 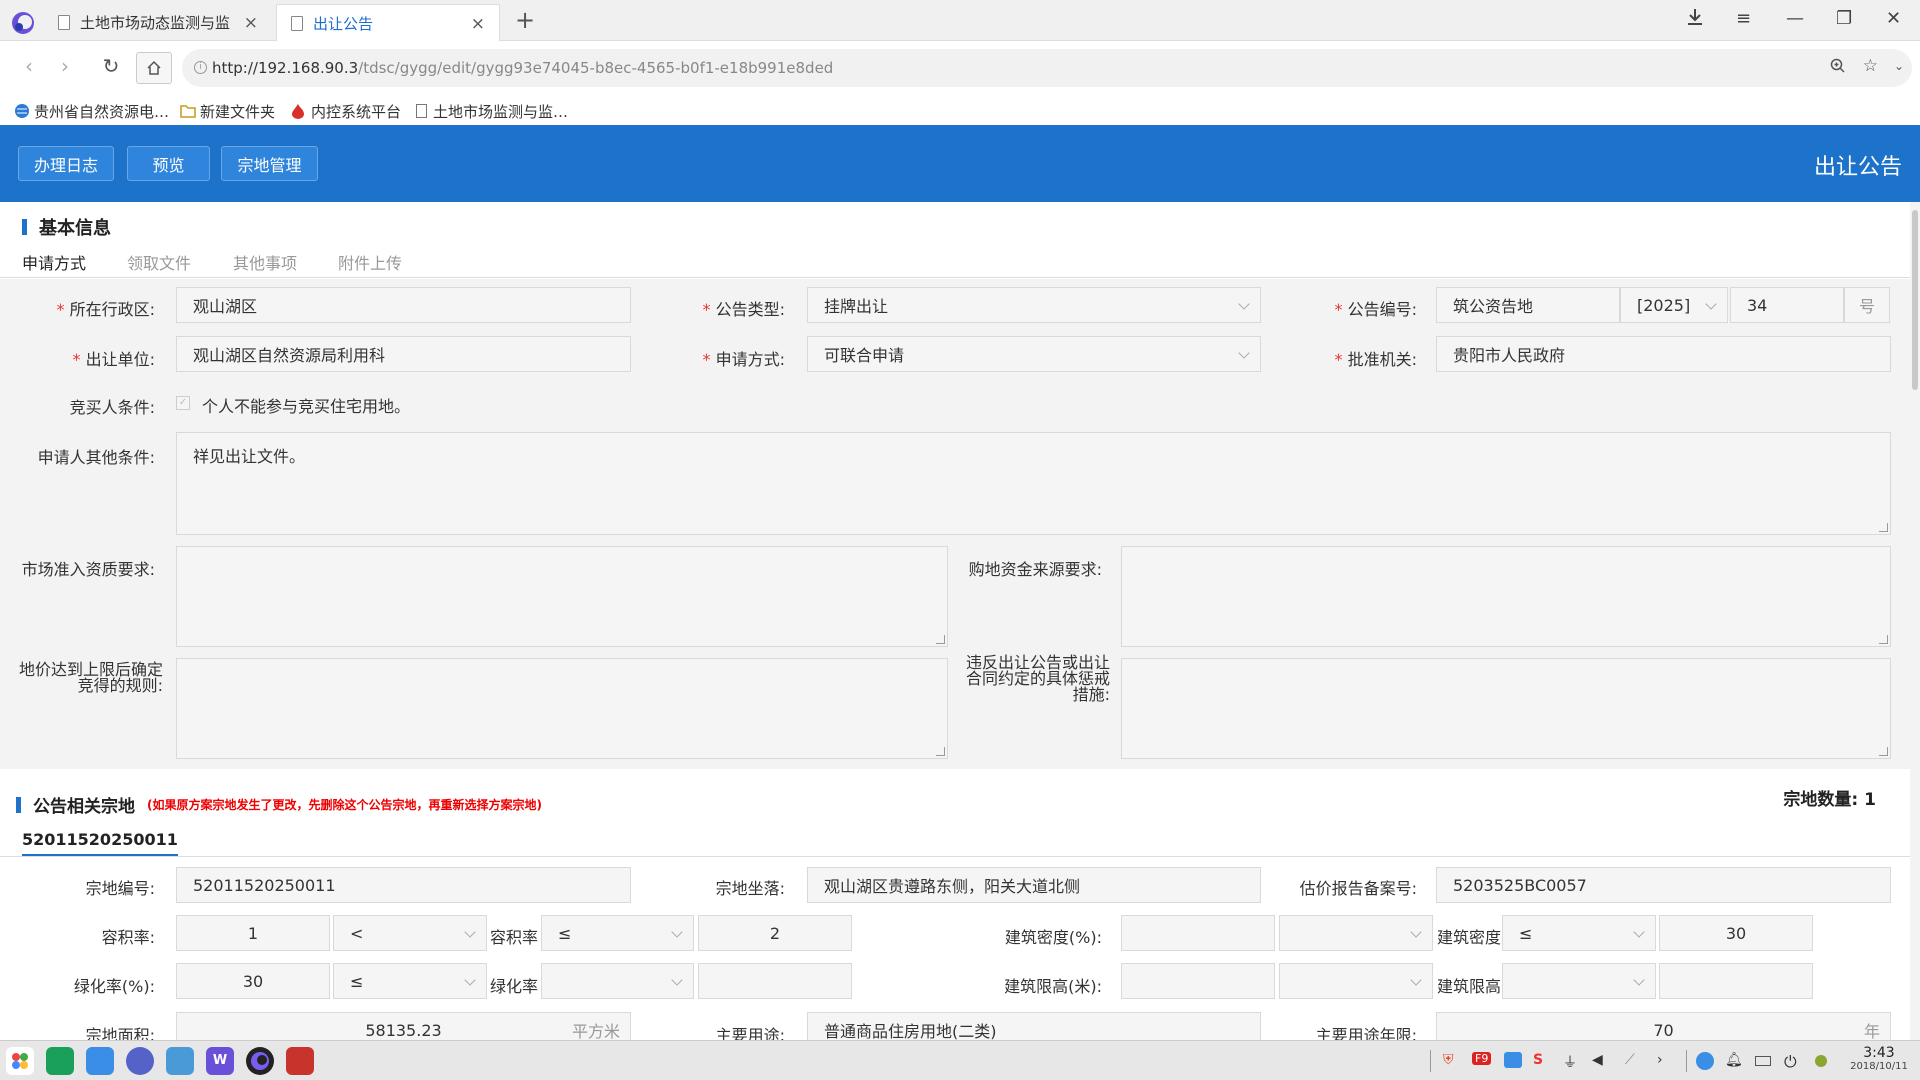 What do you see at coordinates (1734, 1060) in the screenshot?
I see `bell-icon: 🔔︎` at bounding box center [1734, 1060].